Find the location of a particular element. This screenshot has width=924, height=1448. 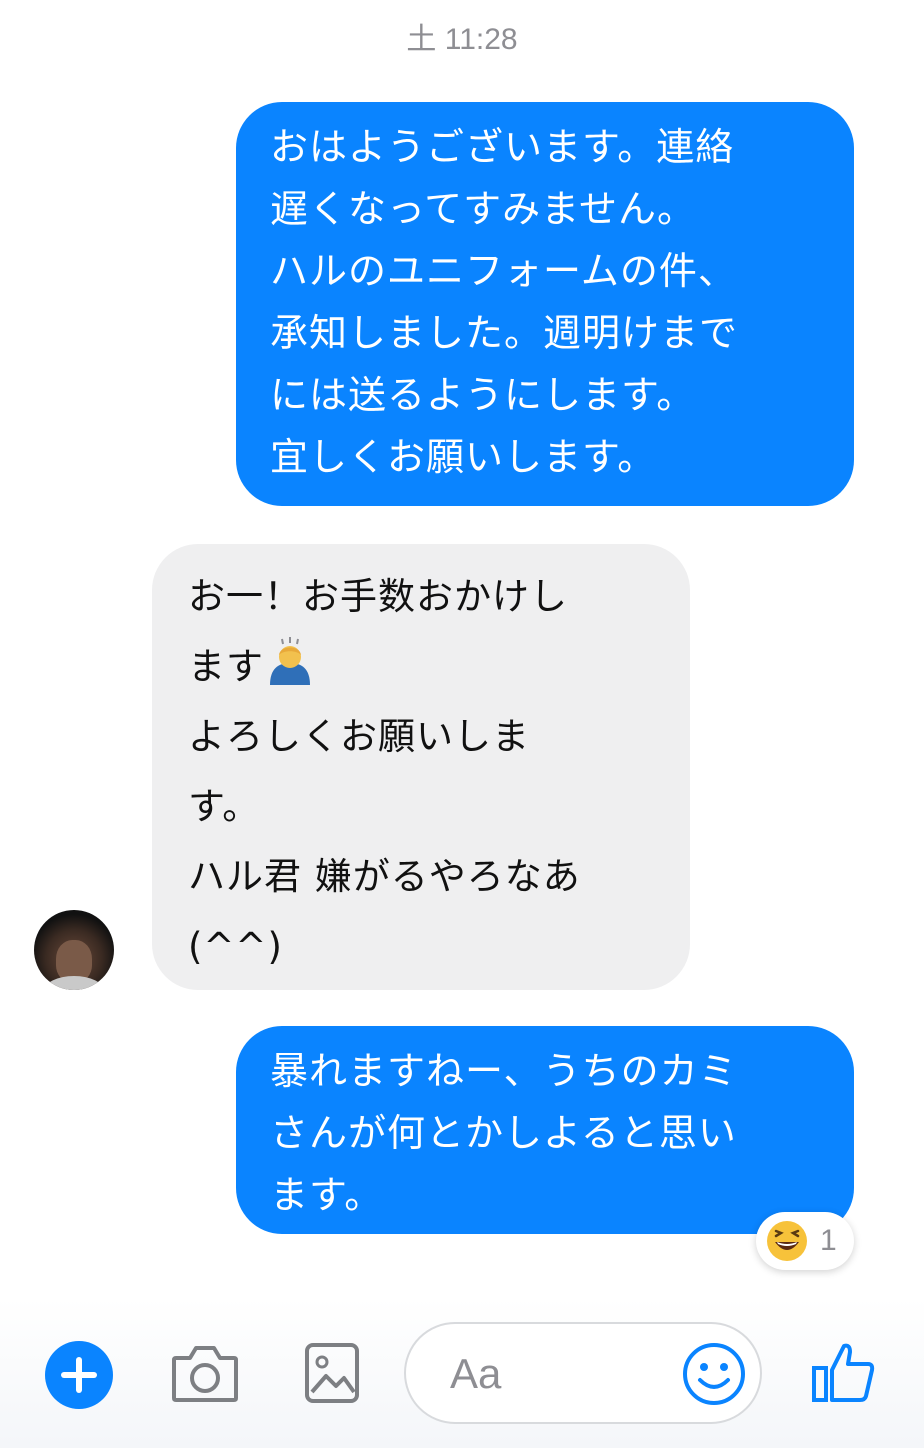

smiley-icon is located at coordinates (714, 1374).